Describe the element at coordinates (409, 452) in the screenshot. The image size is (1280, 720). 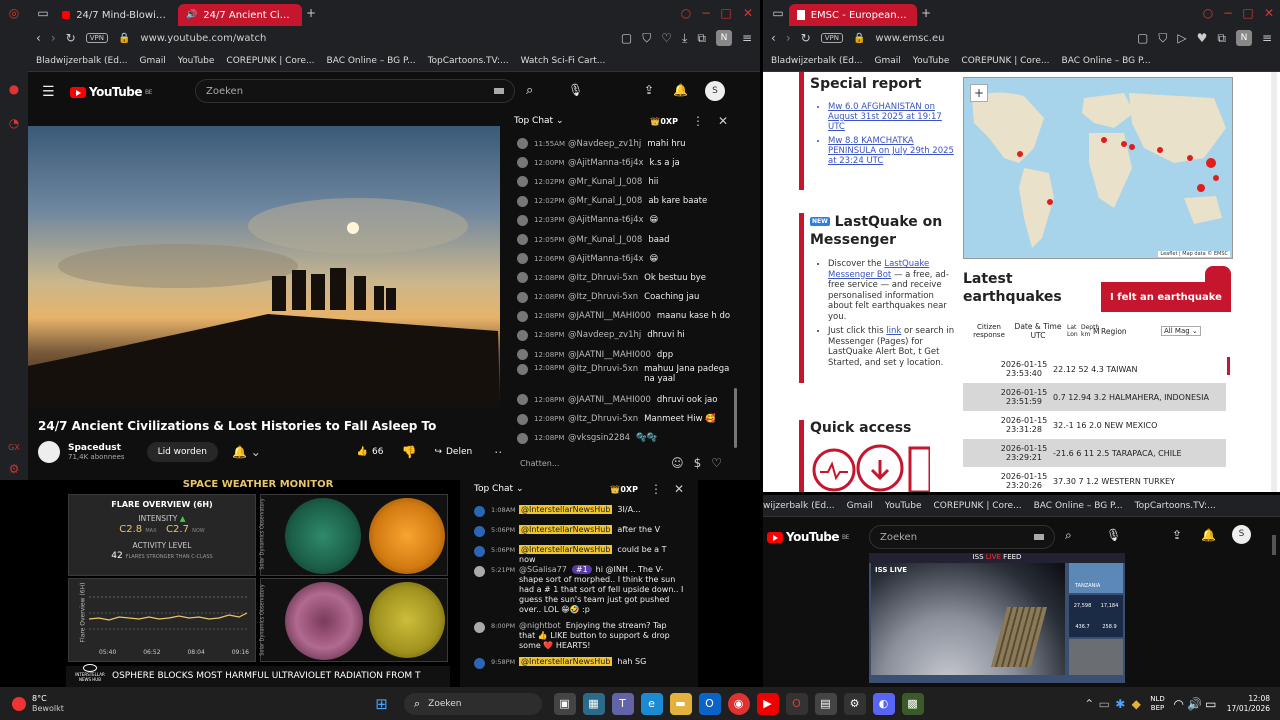
I see `dislike-icon: 👎` at that location.